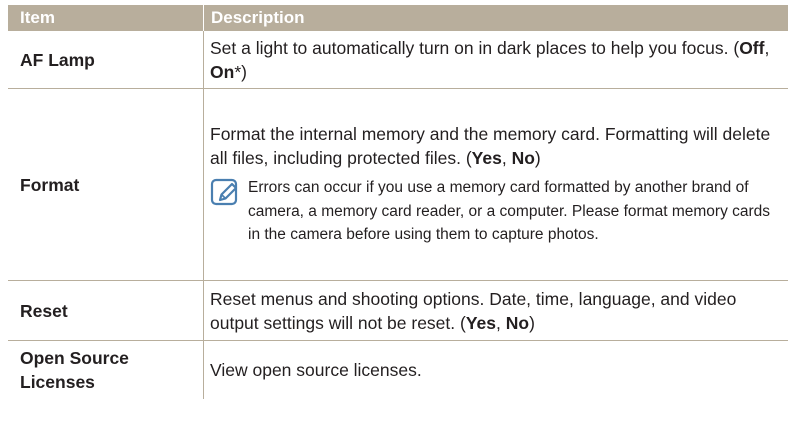 This screenshot has width=788, height=439. I want to click on desc-open-source: View open source licenses., so click(316, 370).